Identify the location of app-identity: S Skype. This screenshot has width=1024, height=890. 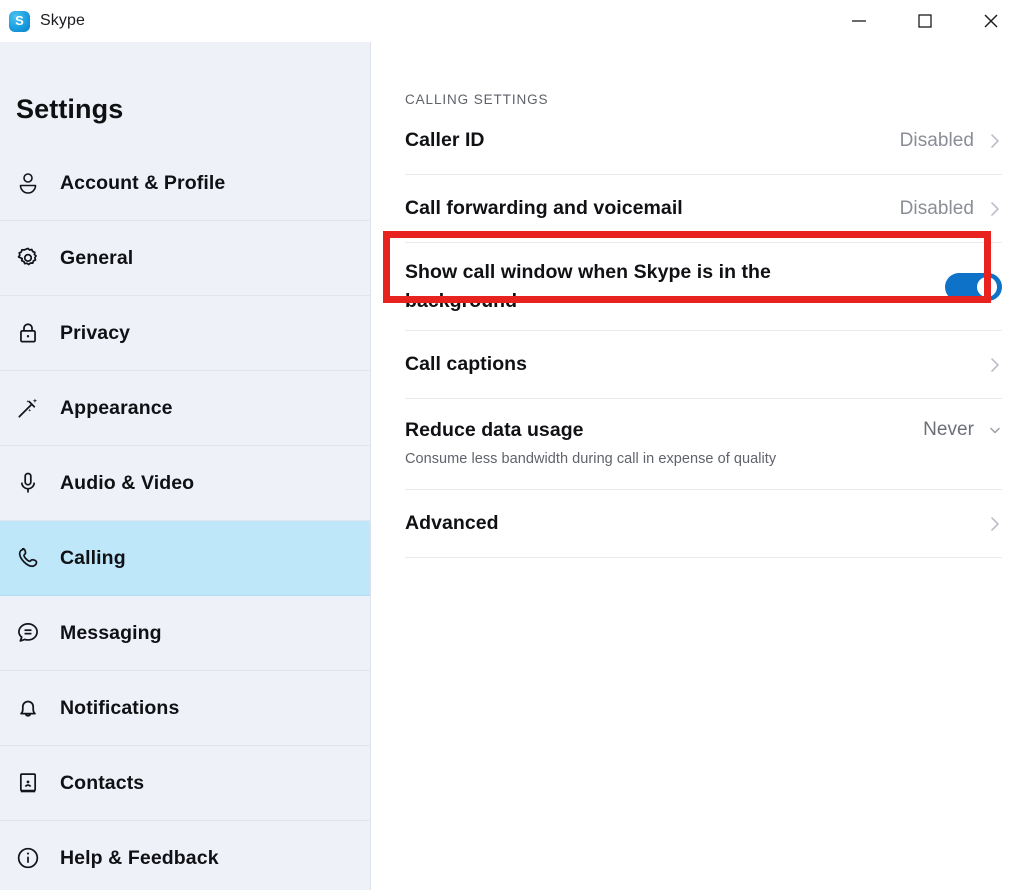
(42, 21).